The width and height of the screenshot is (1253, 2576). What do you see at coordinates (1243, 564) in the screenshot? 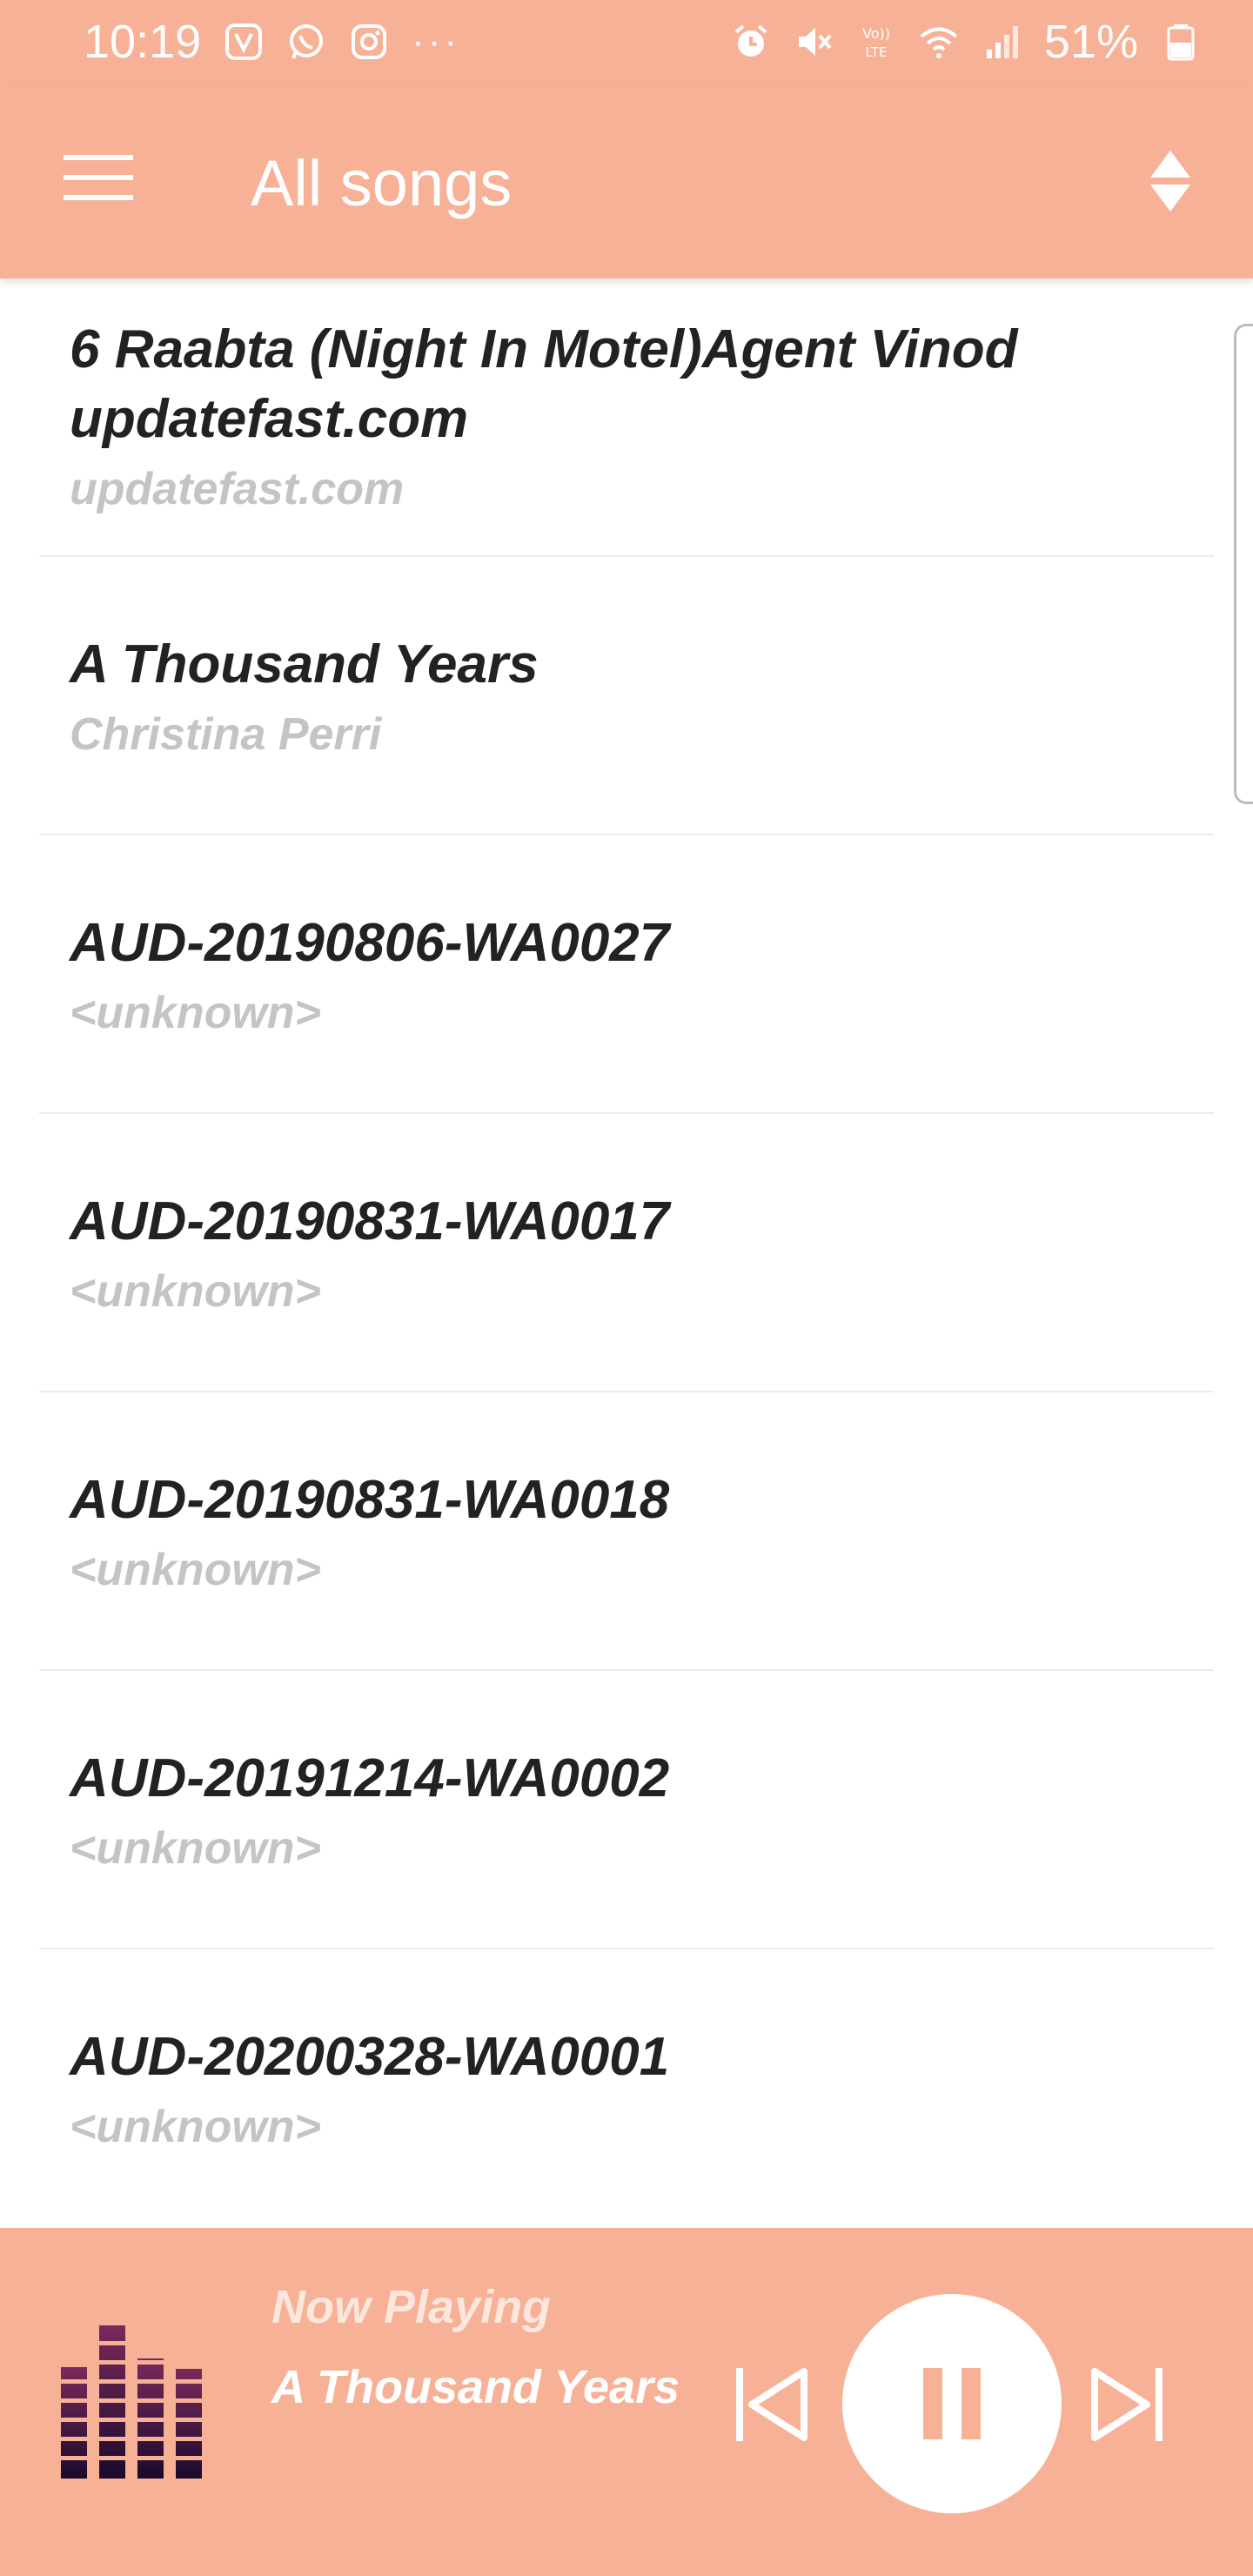
I see `scrollbar` at bounding box center [1243, 564].